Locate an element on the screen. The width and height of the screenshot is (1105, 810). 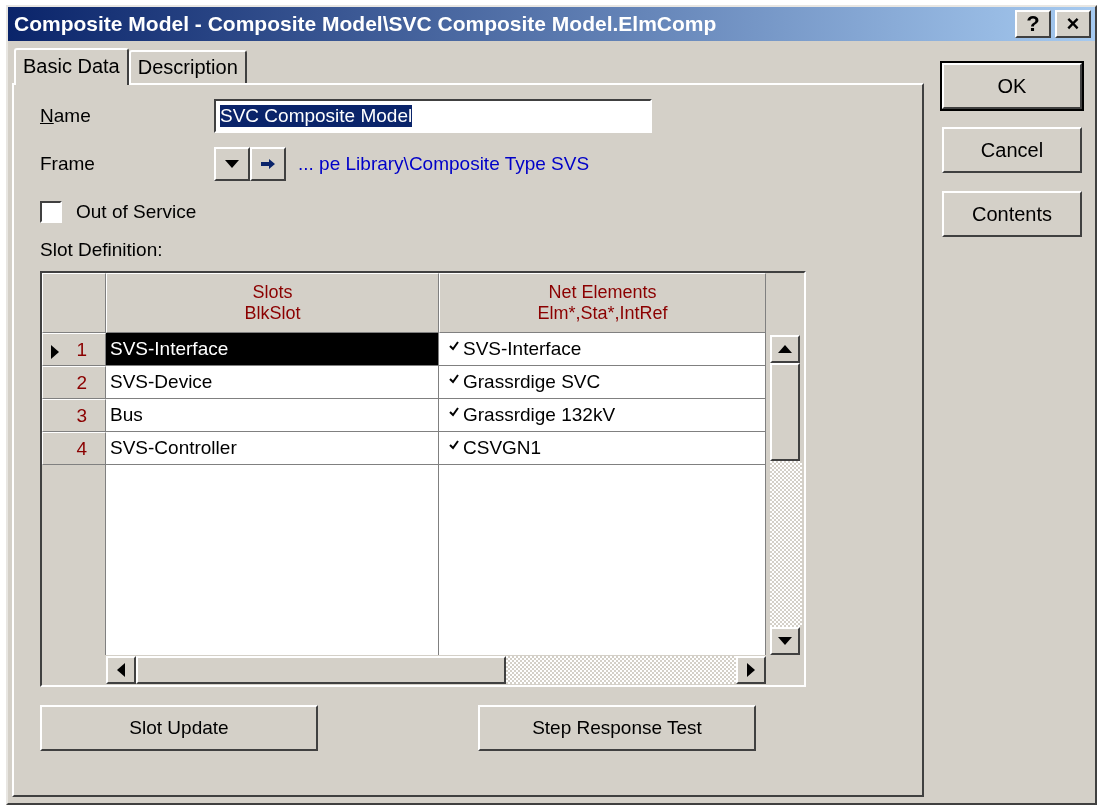
dialog-button: Contents is located at coordinates (1012, 214).